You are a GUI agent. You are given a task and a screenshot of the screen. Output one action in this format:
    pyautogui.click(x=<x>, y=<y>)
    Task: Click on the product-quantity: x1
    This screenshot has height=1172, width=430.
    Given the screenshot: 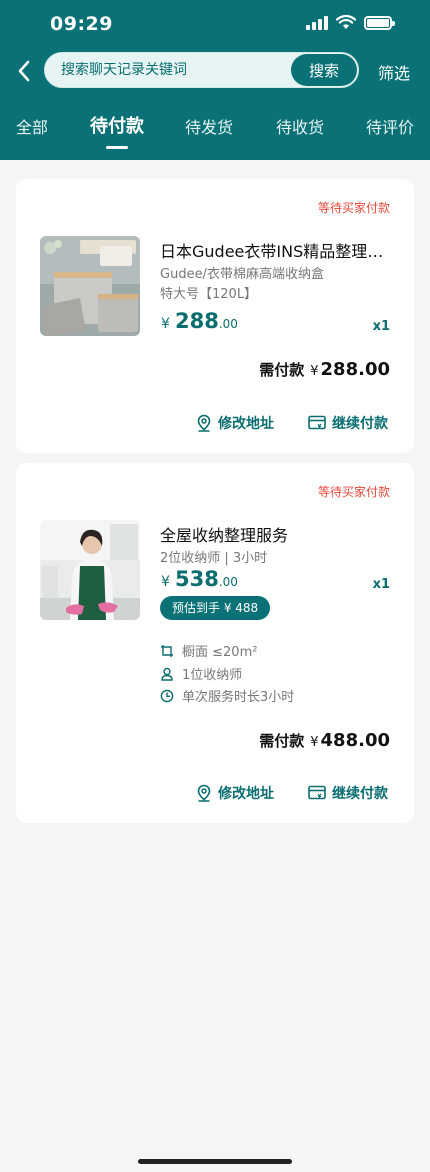 What is the action you would take?
    pyautogui.click(x=381, y=326)
    